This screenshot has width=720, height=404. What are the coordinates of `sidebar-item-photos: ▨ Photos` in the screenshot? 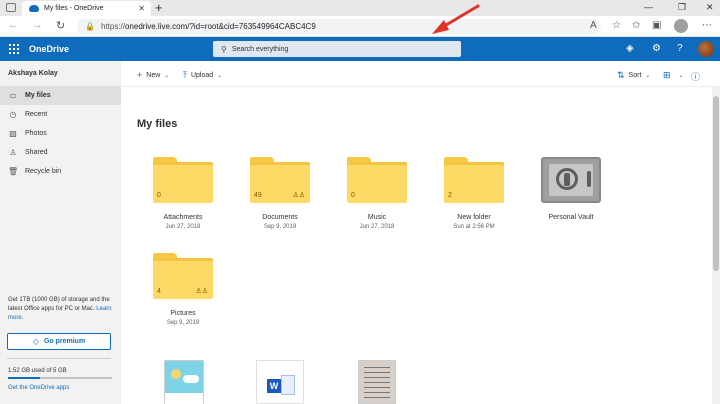 It's located at (60, 133).